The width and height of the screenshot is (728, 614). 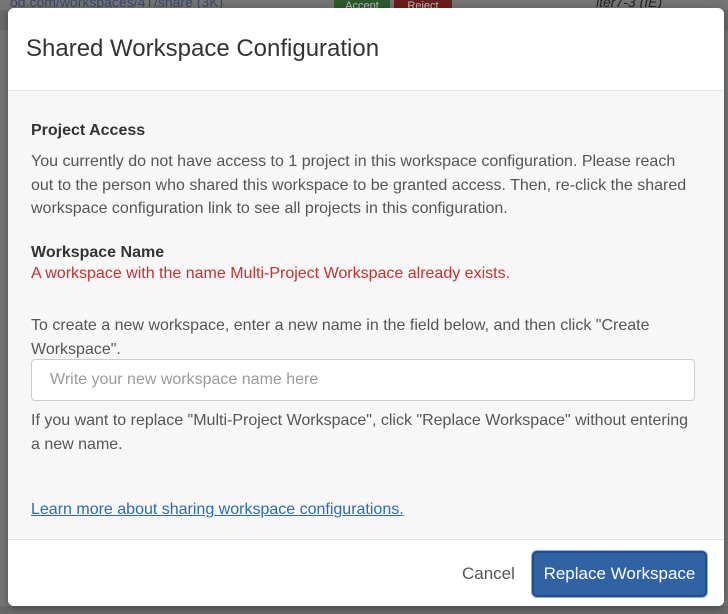 I want to click on background-reject-button: Reject, so click(x=423, y=6).